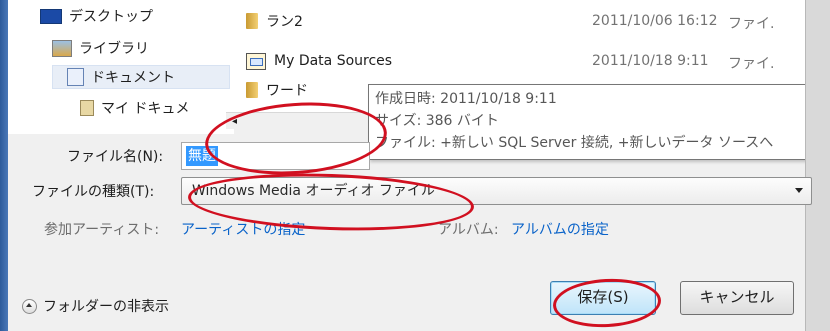 Image resolution: width=830 pixels, height=331 pixels. Describe the element at coordinates (93, 192) in the screenshot. I see `filetype-label: ファイルの種類(T):` at that location.